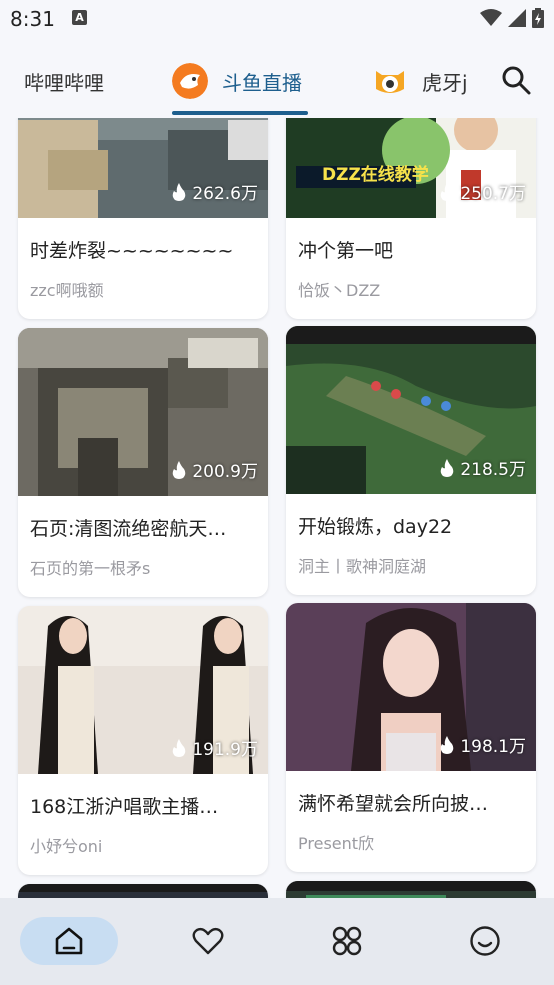 The width and height of the screenshot is (554, 985). Describe the element at coordinates (90, 568) in the screenshot. I see `streamer-name: 石页的第一根矛s` at that location.